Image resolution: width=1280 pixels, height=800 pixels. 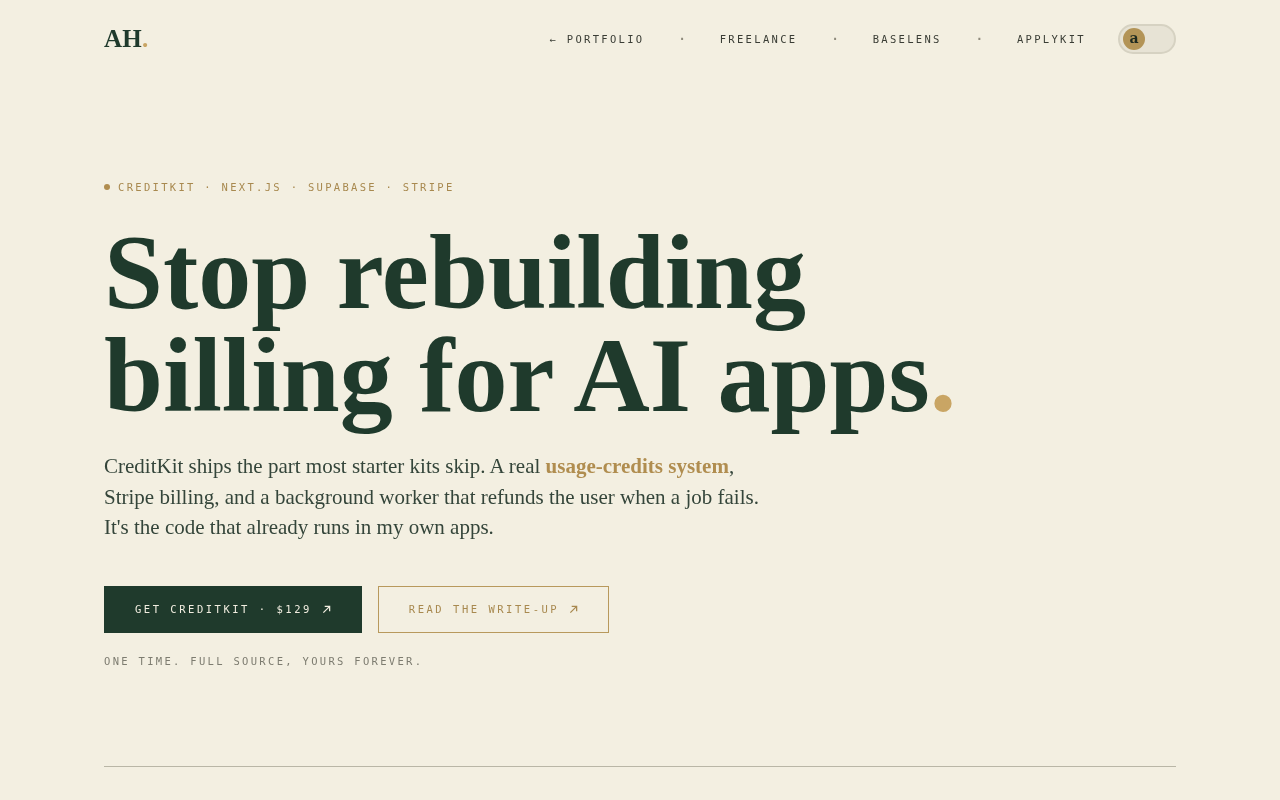 What do you see at coordinates (907, 39) in the screenshot?
I see `nav-link: BASELENS` at bounding box center [907, 39].